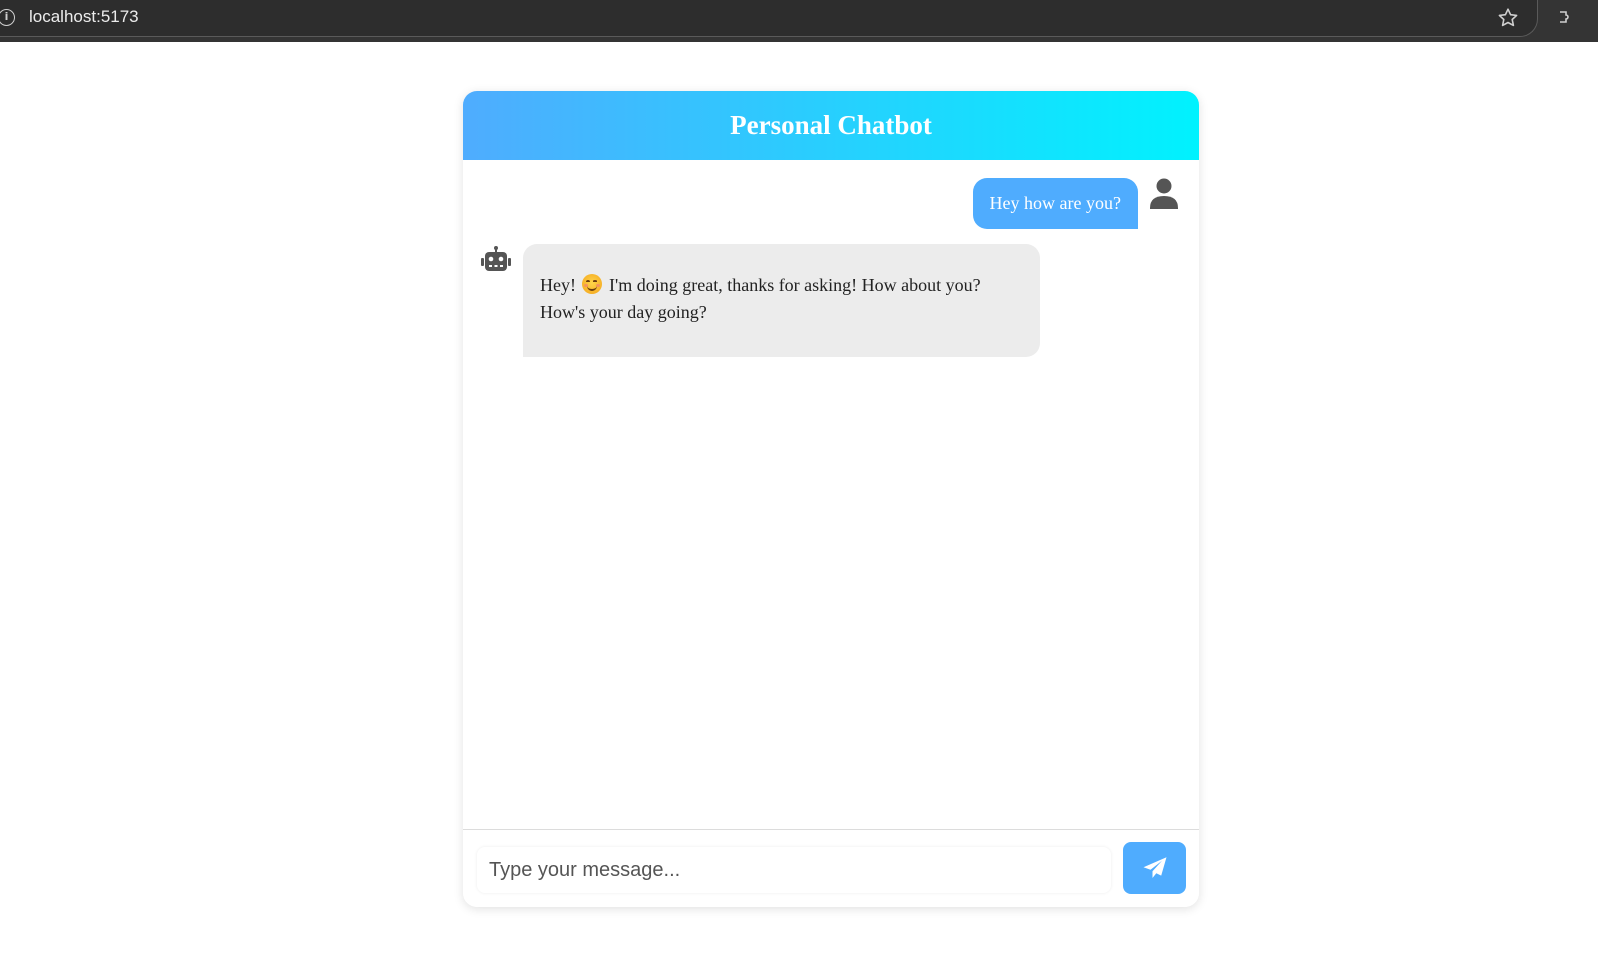 This screenshot has height=953, width=1598. Describe the element at coordinates (560, 285) in the screenshot. I see `bot-message-text-start: Hey!` at that location.